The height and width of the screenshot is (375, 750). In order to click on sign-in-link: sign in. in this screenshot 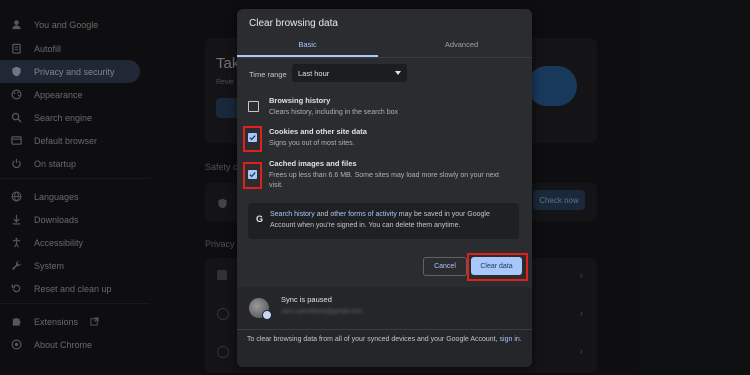, I will do `click(511, 339)`.